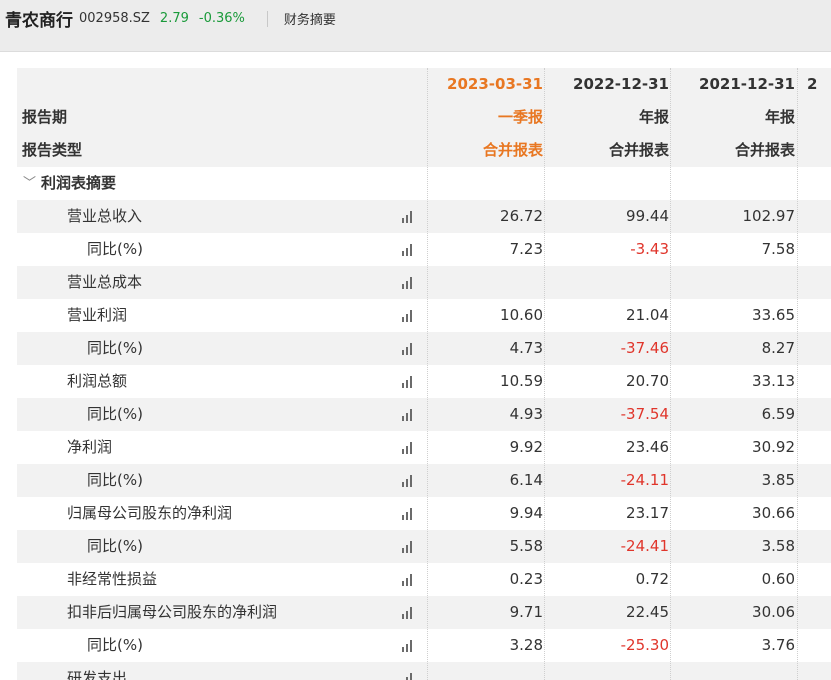  What do you see at coordinates (819, 84) in the screenshot?
I see `column-date-4: 2` at bounding box center [819, 84].